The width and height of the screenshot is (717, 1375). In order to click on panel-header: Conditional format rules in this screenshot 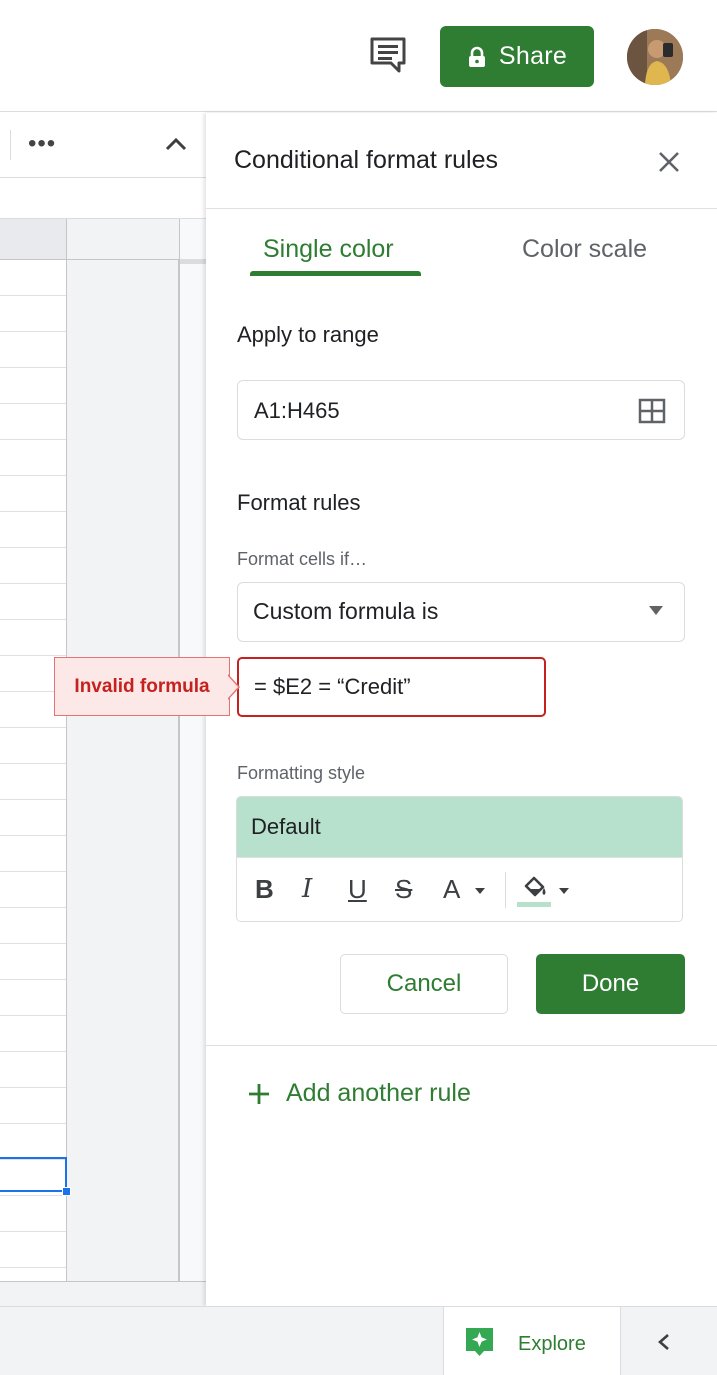, I will do `click(461, 161)`.